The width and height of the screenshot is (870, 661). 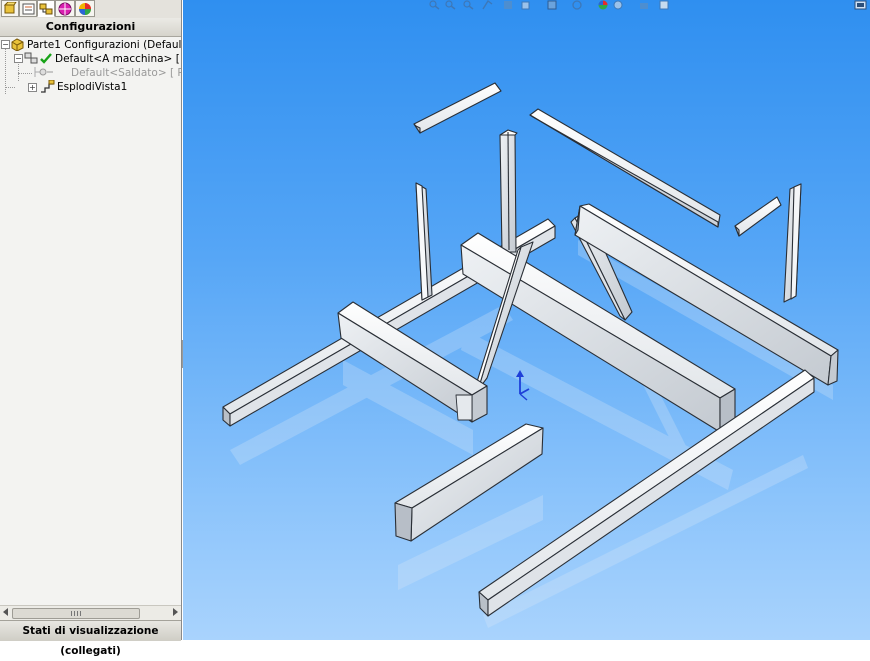 What do you see at coordinates (43, 72) in the screenshot?
I see `derived-config-icon` at bounding box center [43, 72].